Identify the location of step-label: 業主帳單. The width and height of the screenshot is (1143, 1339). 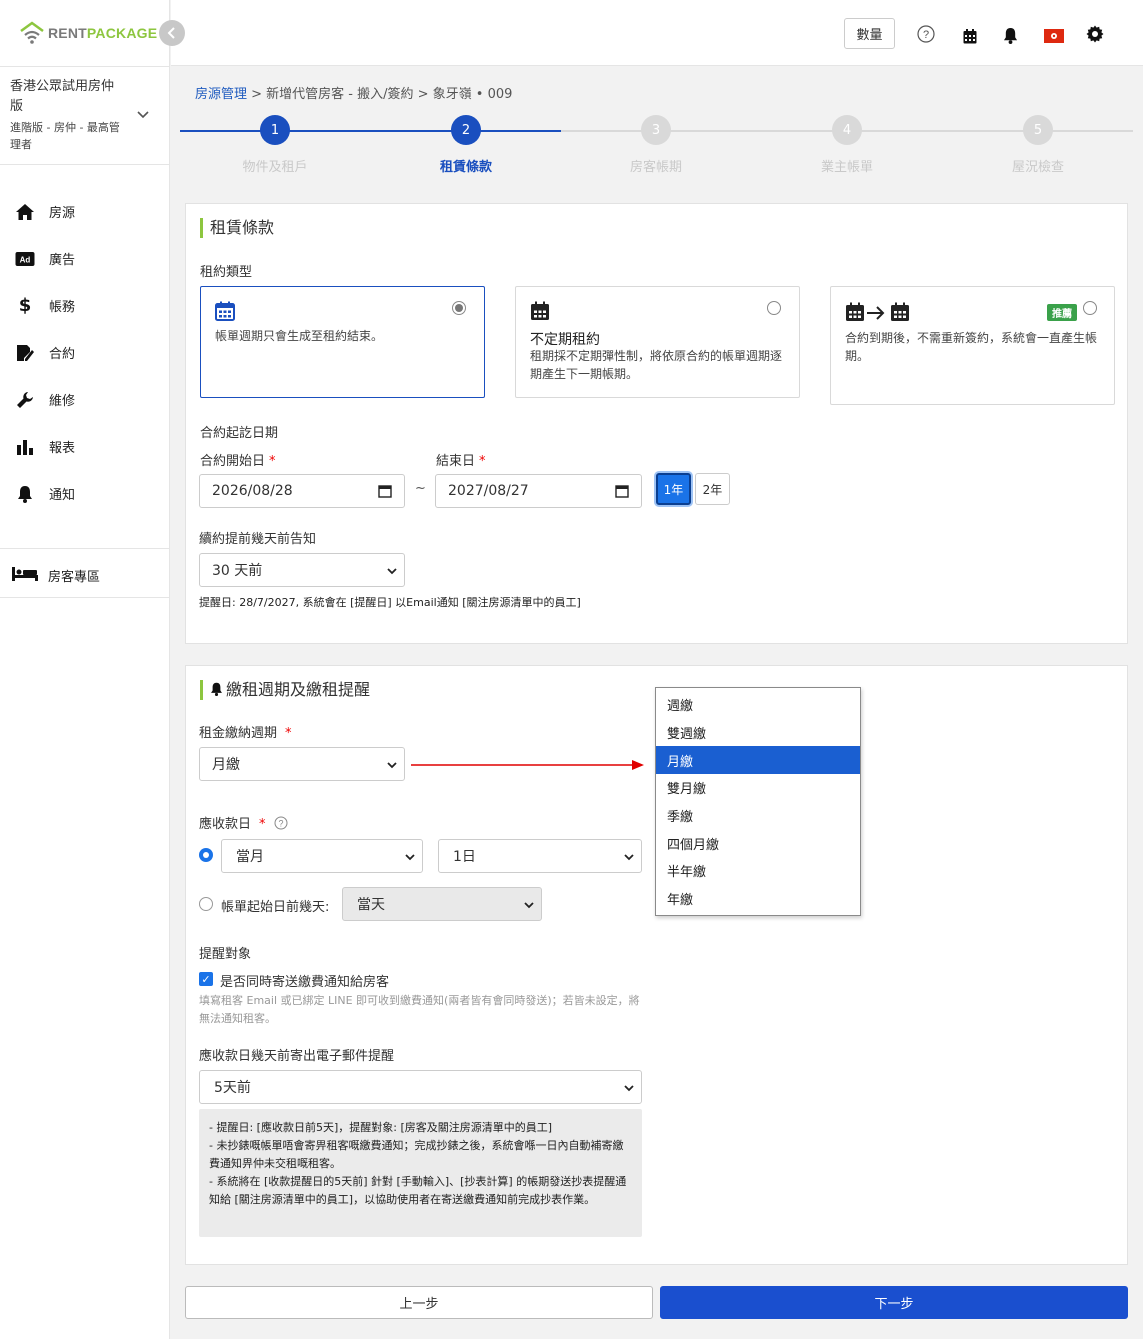
(846, 167).